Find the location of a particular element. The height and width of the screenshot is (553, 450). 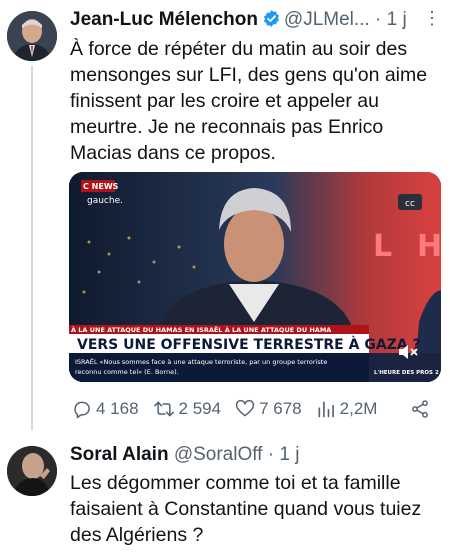

reply-icon is located at coordinates (82, 410).